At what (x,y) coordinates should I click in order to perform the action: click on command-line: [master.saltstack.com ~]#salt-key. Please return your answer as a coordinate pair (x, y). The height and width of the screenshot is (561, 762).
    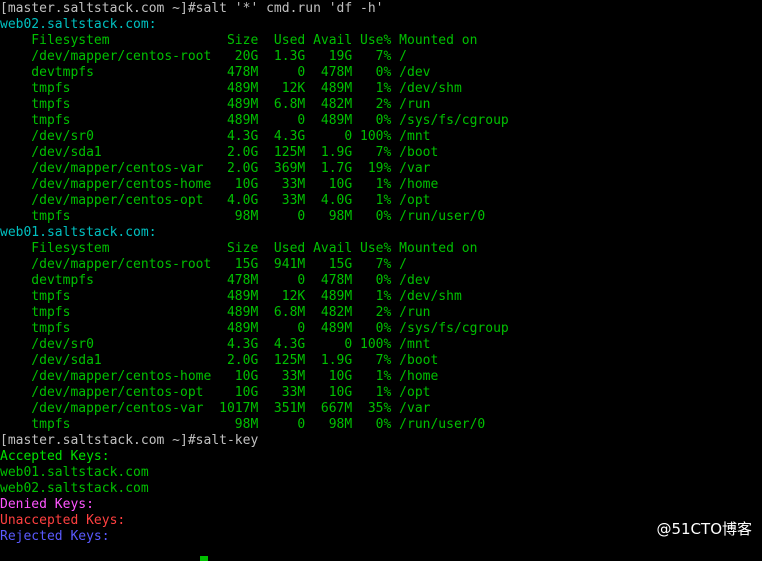
    Looking at the image, I should click on (129, 440).